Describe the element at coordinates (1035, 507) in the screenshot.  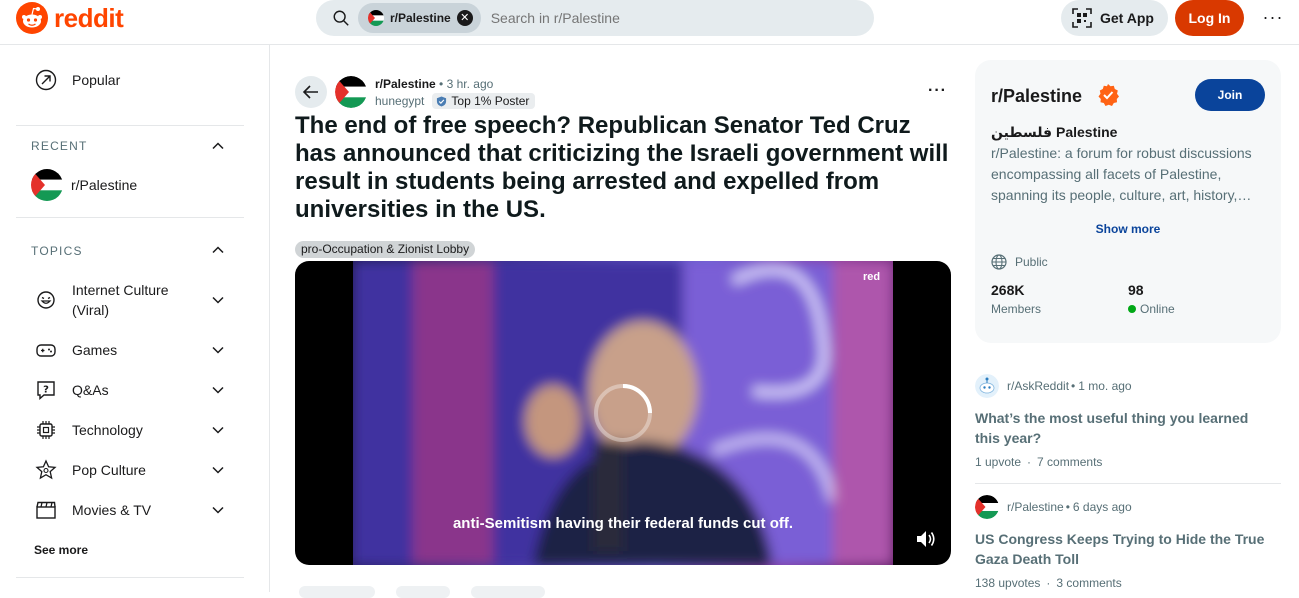
I see `related-subreddit: r/Palestine` at that location.